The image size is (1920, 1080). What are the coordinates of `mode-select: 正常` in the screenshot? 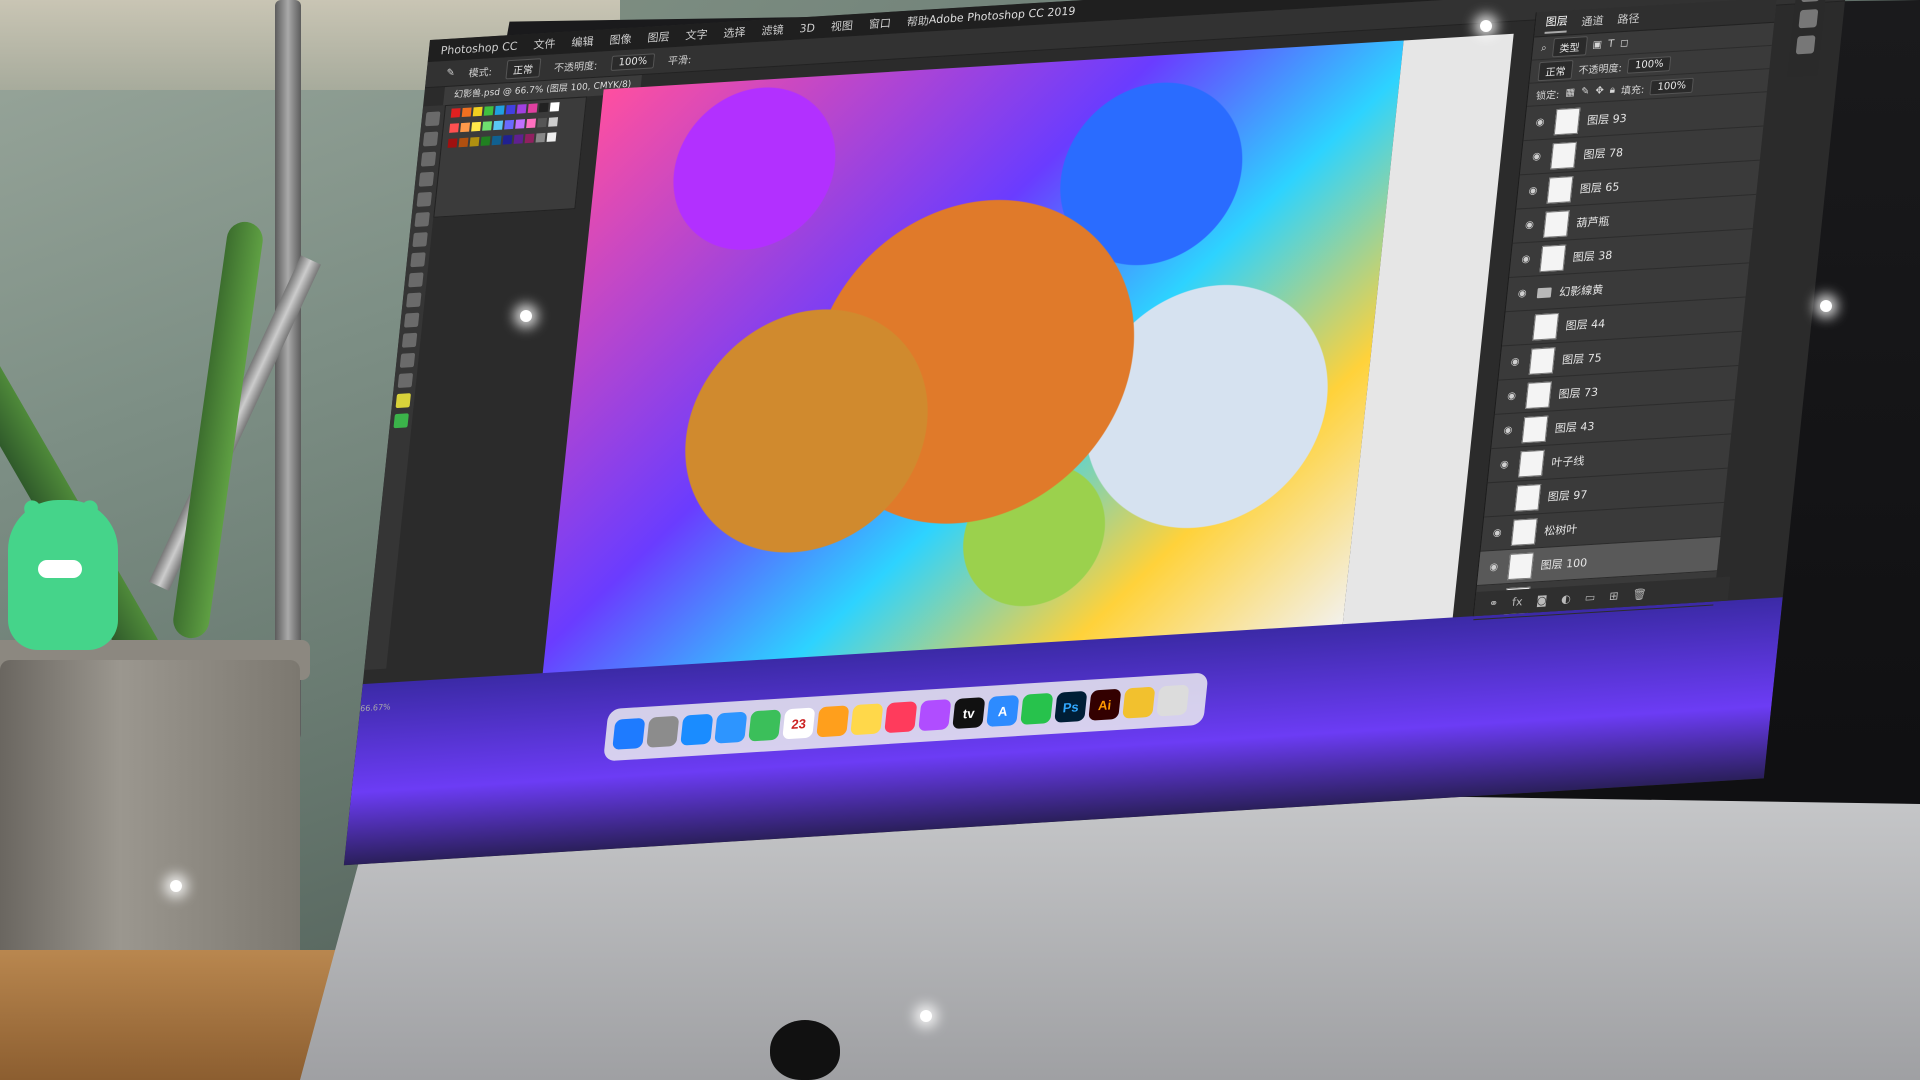 It's located at (523, 69).